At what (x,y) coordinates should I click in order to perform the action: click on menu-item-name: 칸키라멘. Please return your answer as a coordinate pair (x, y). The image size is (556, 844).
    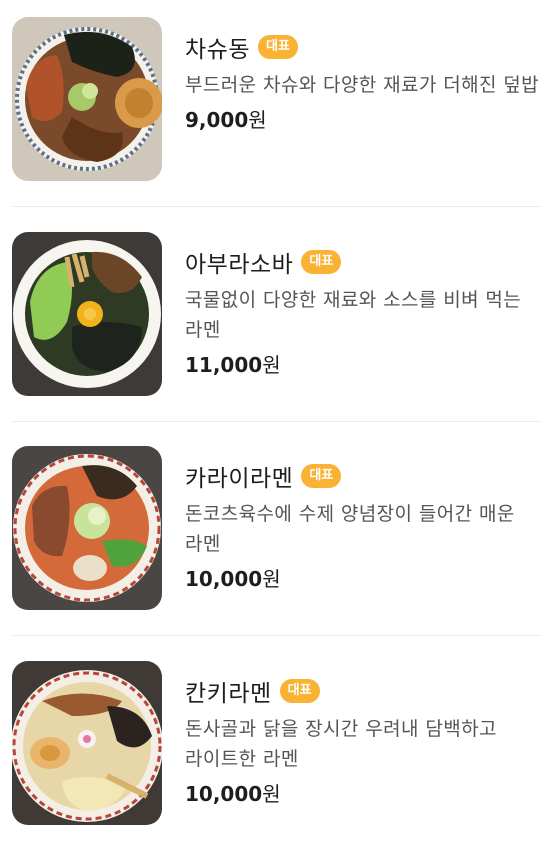
    Looking at the image, I should click on (228, 694).